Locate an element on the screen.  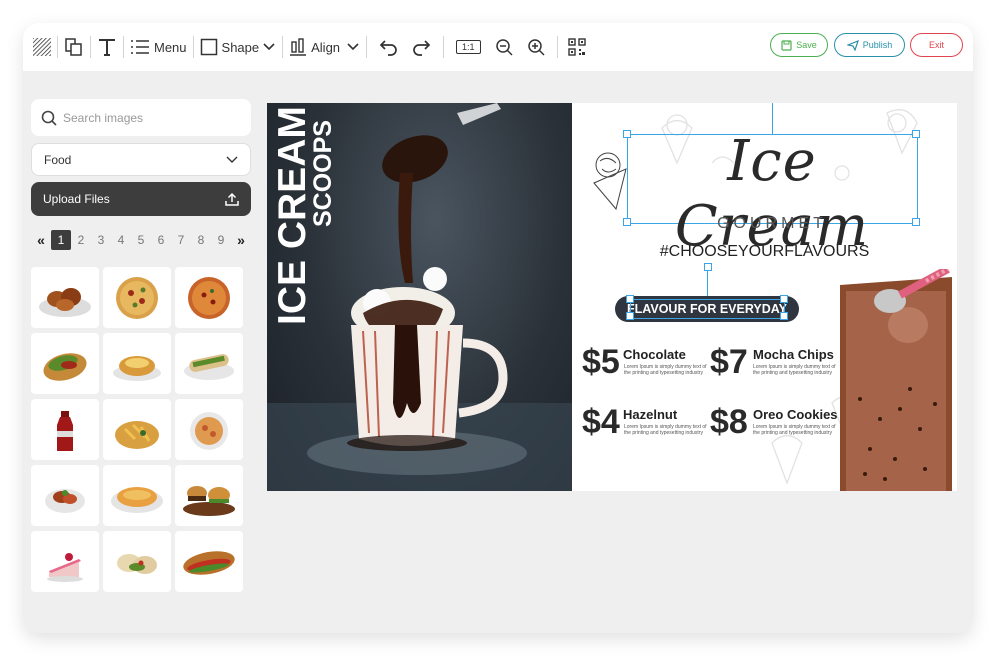
pattern-icon is located at coordinates (42, 47).